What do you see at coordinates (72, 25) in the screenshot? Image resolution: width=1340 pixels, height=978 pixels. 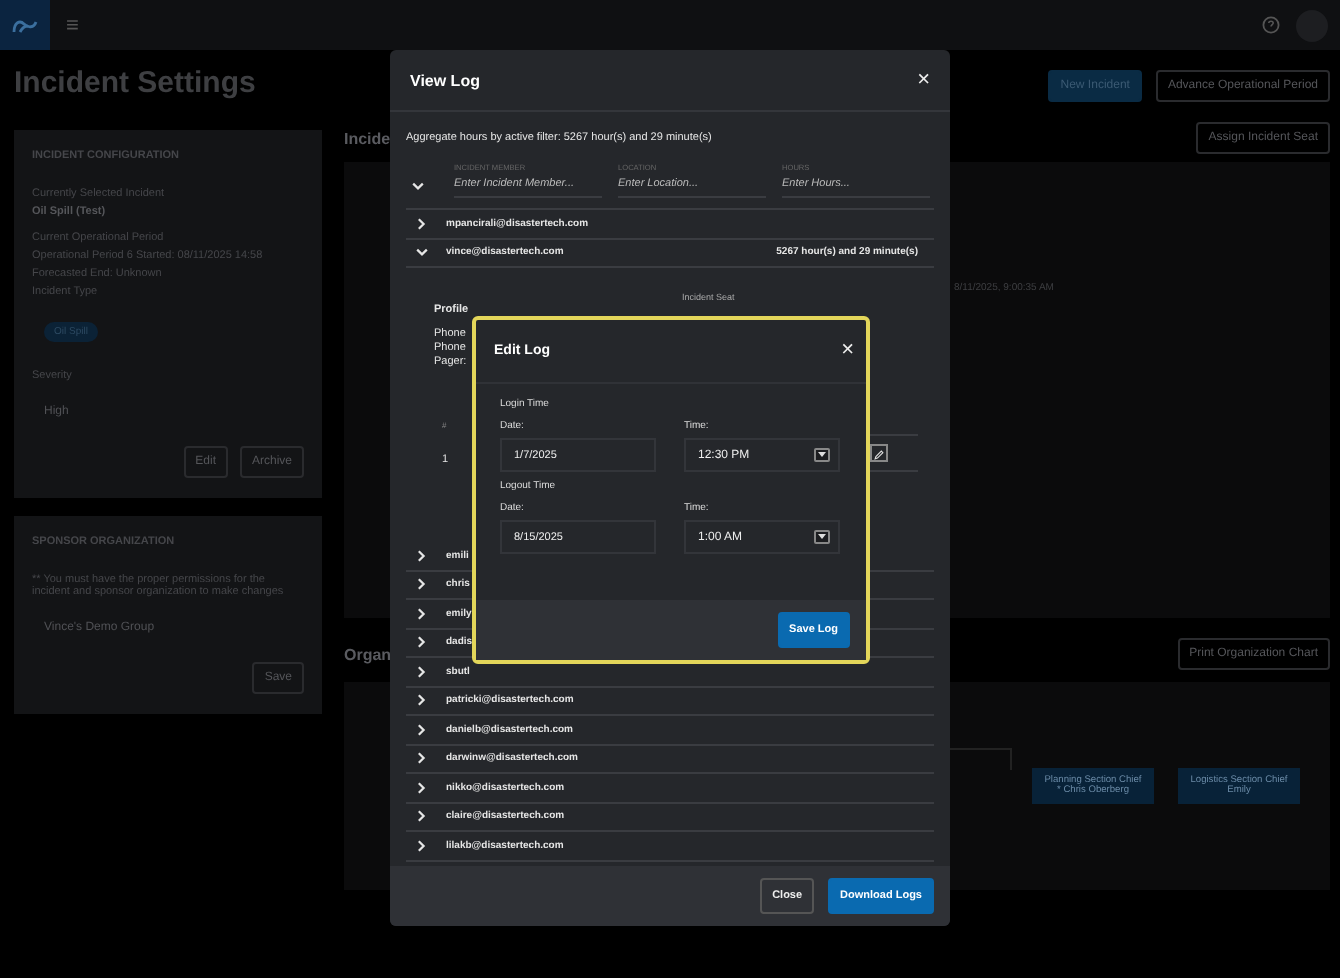 I see `menu-icon: ≡` at bounding box center [72, 25].